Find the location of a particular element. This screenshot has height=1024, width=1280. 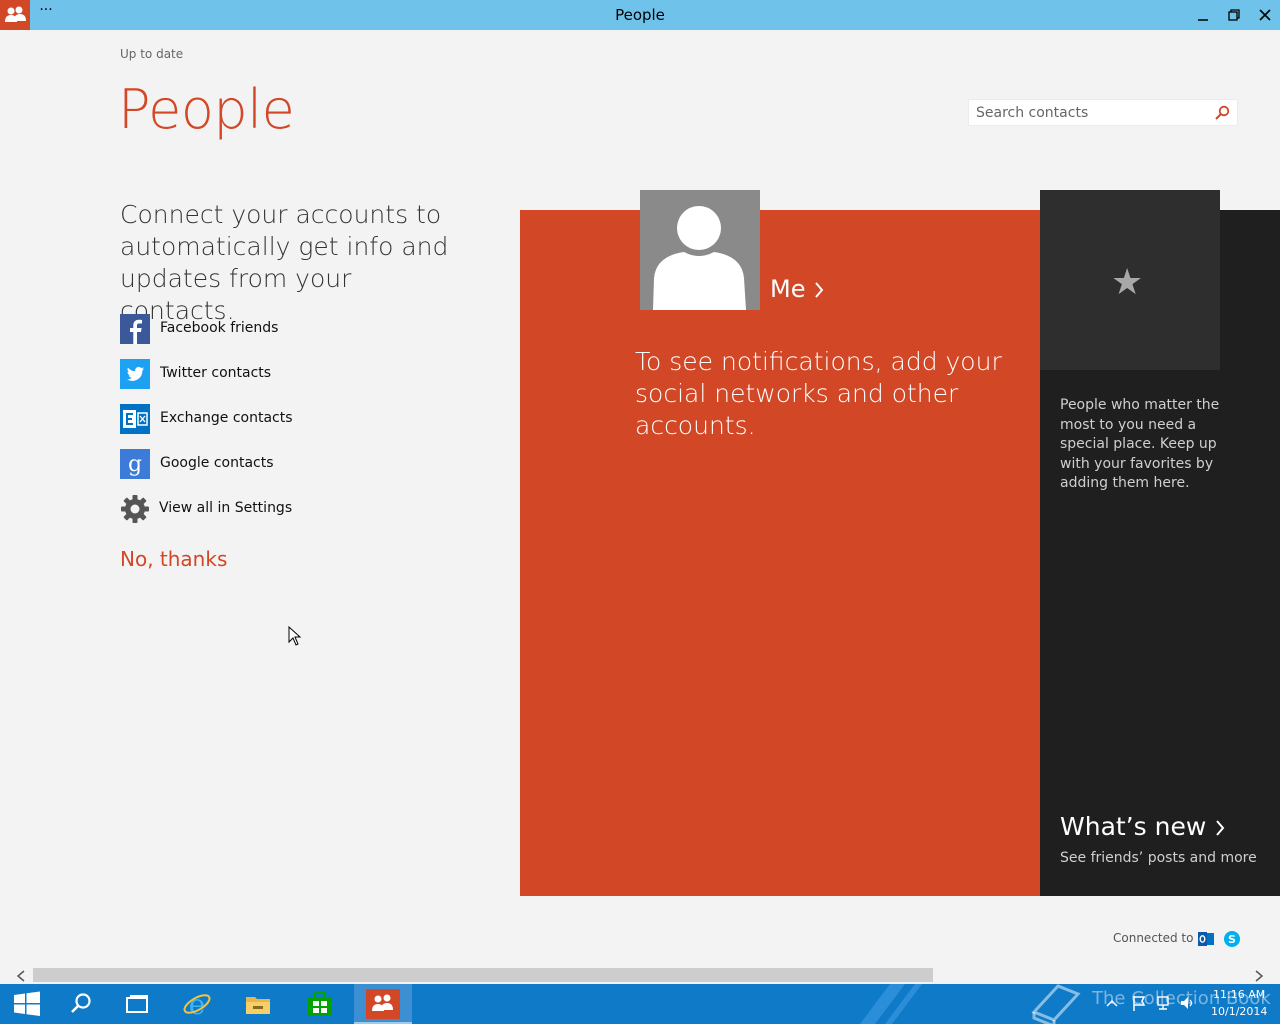

search-input is located at coordinates (1091, 113).